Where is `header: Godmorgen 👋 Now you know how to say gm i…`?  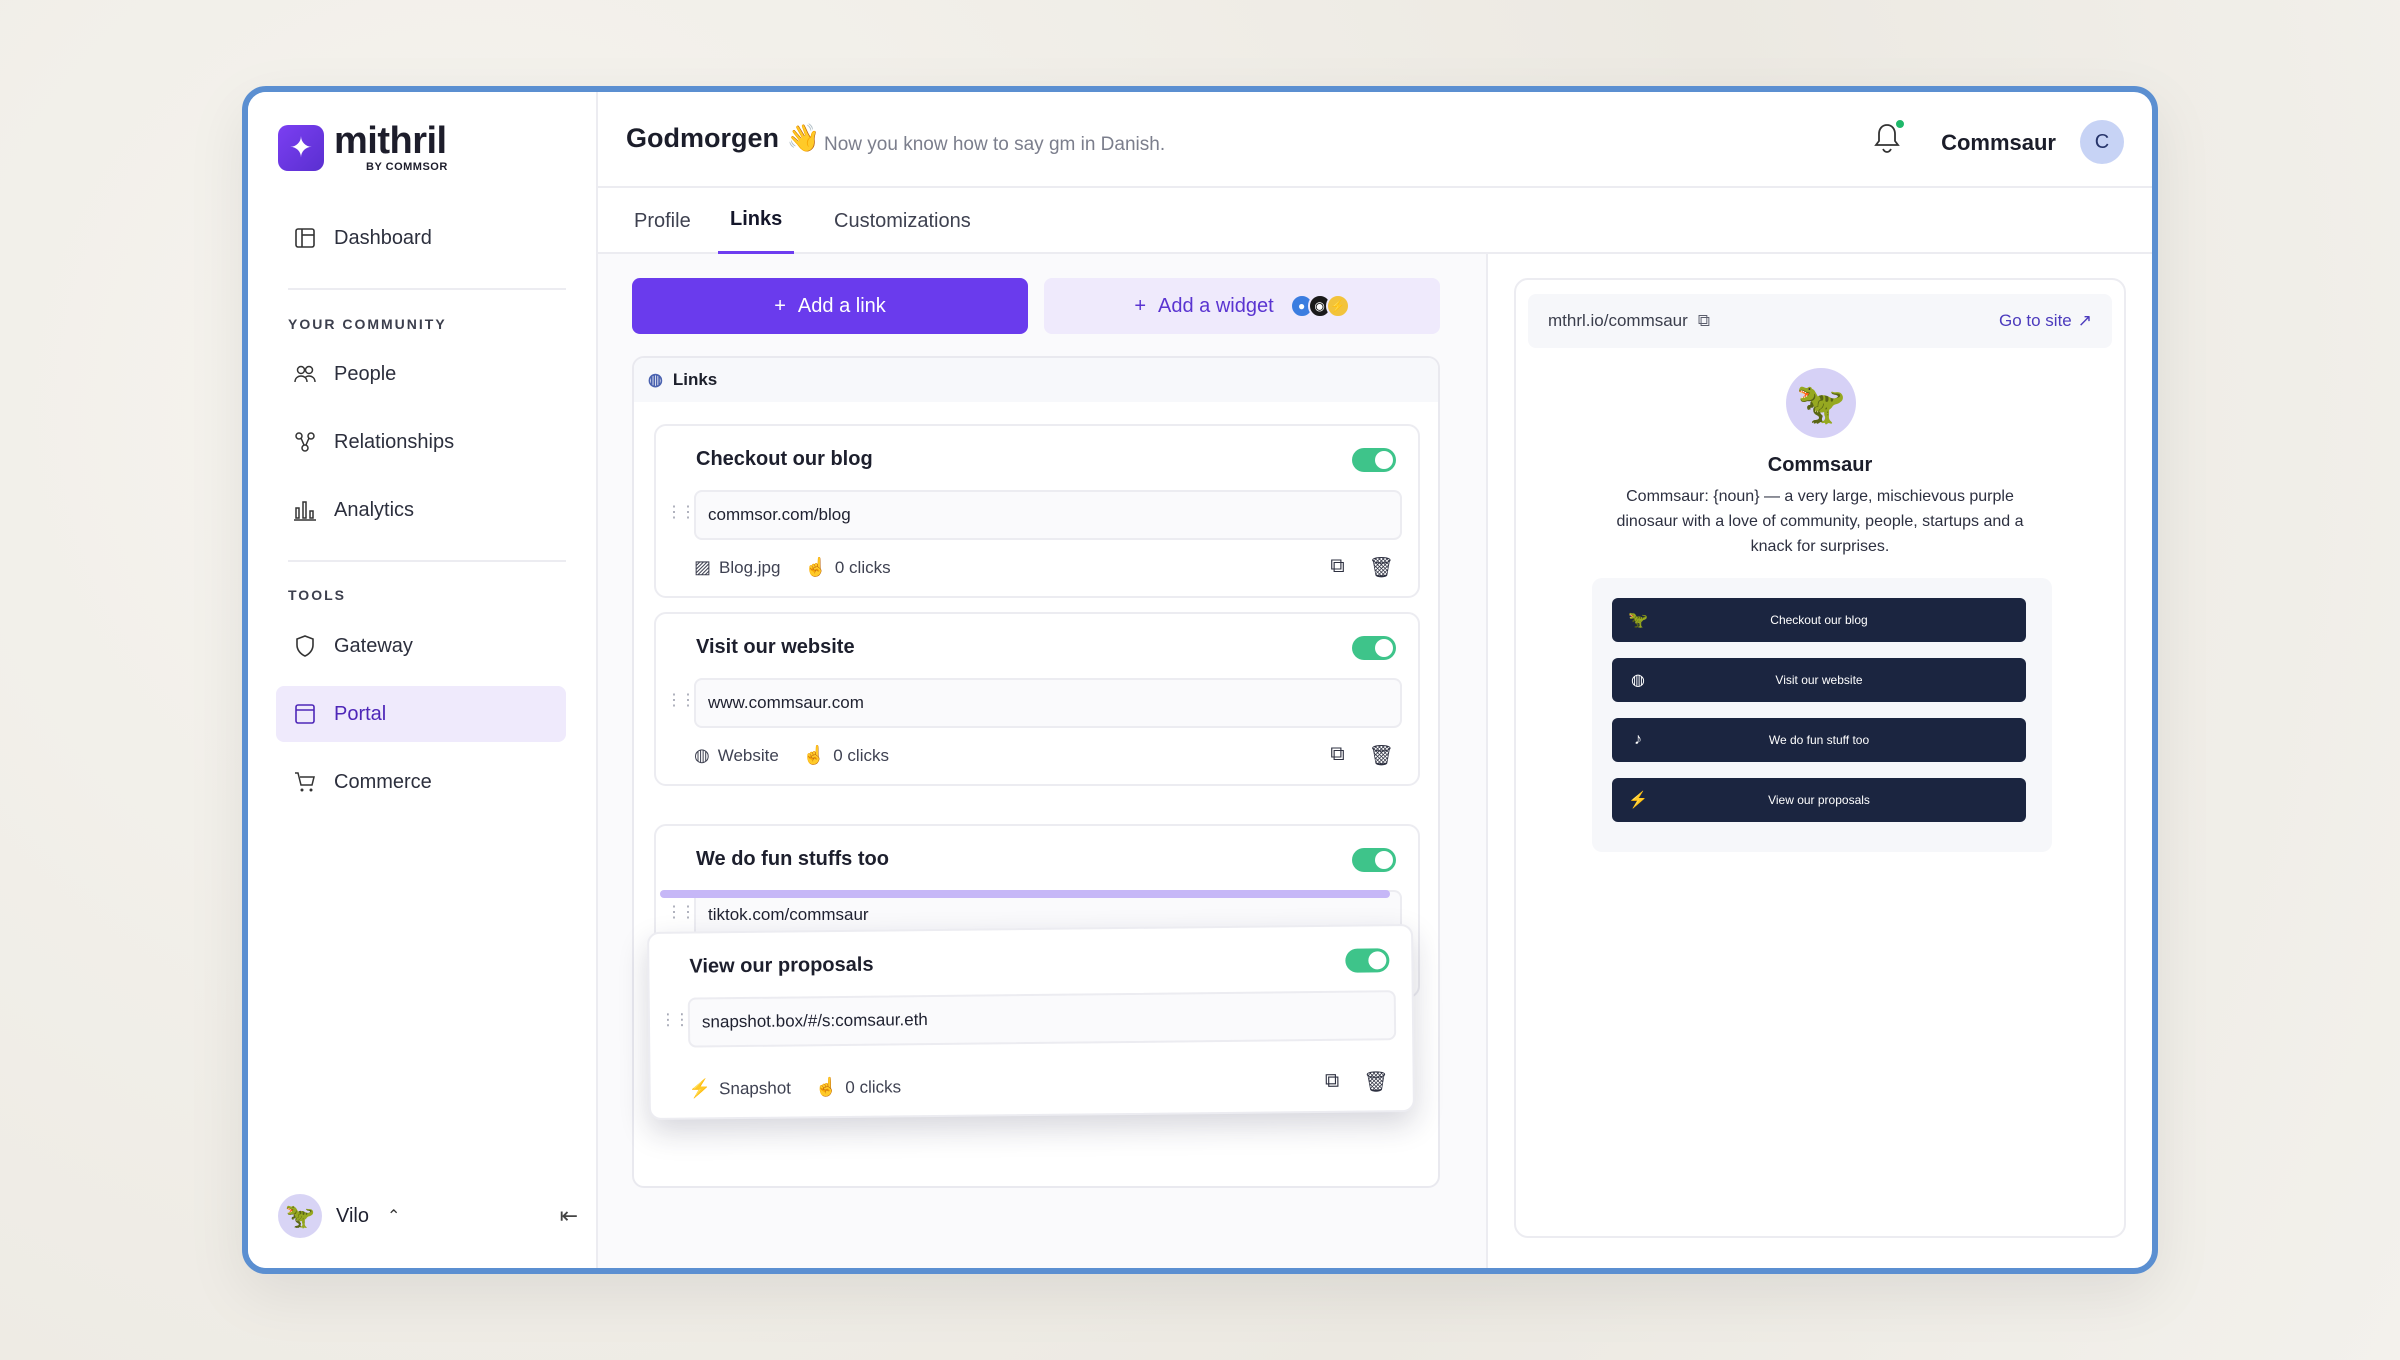 header: Godmorgen 👋 Now you know how to say gm i… is located at coordinates (1375, 140).